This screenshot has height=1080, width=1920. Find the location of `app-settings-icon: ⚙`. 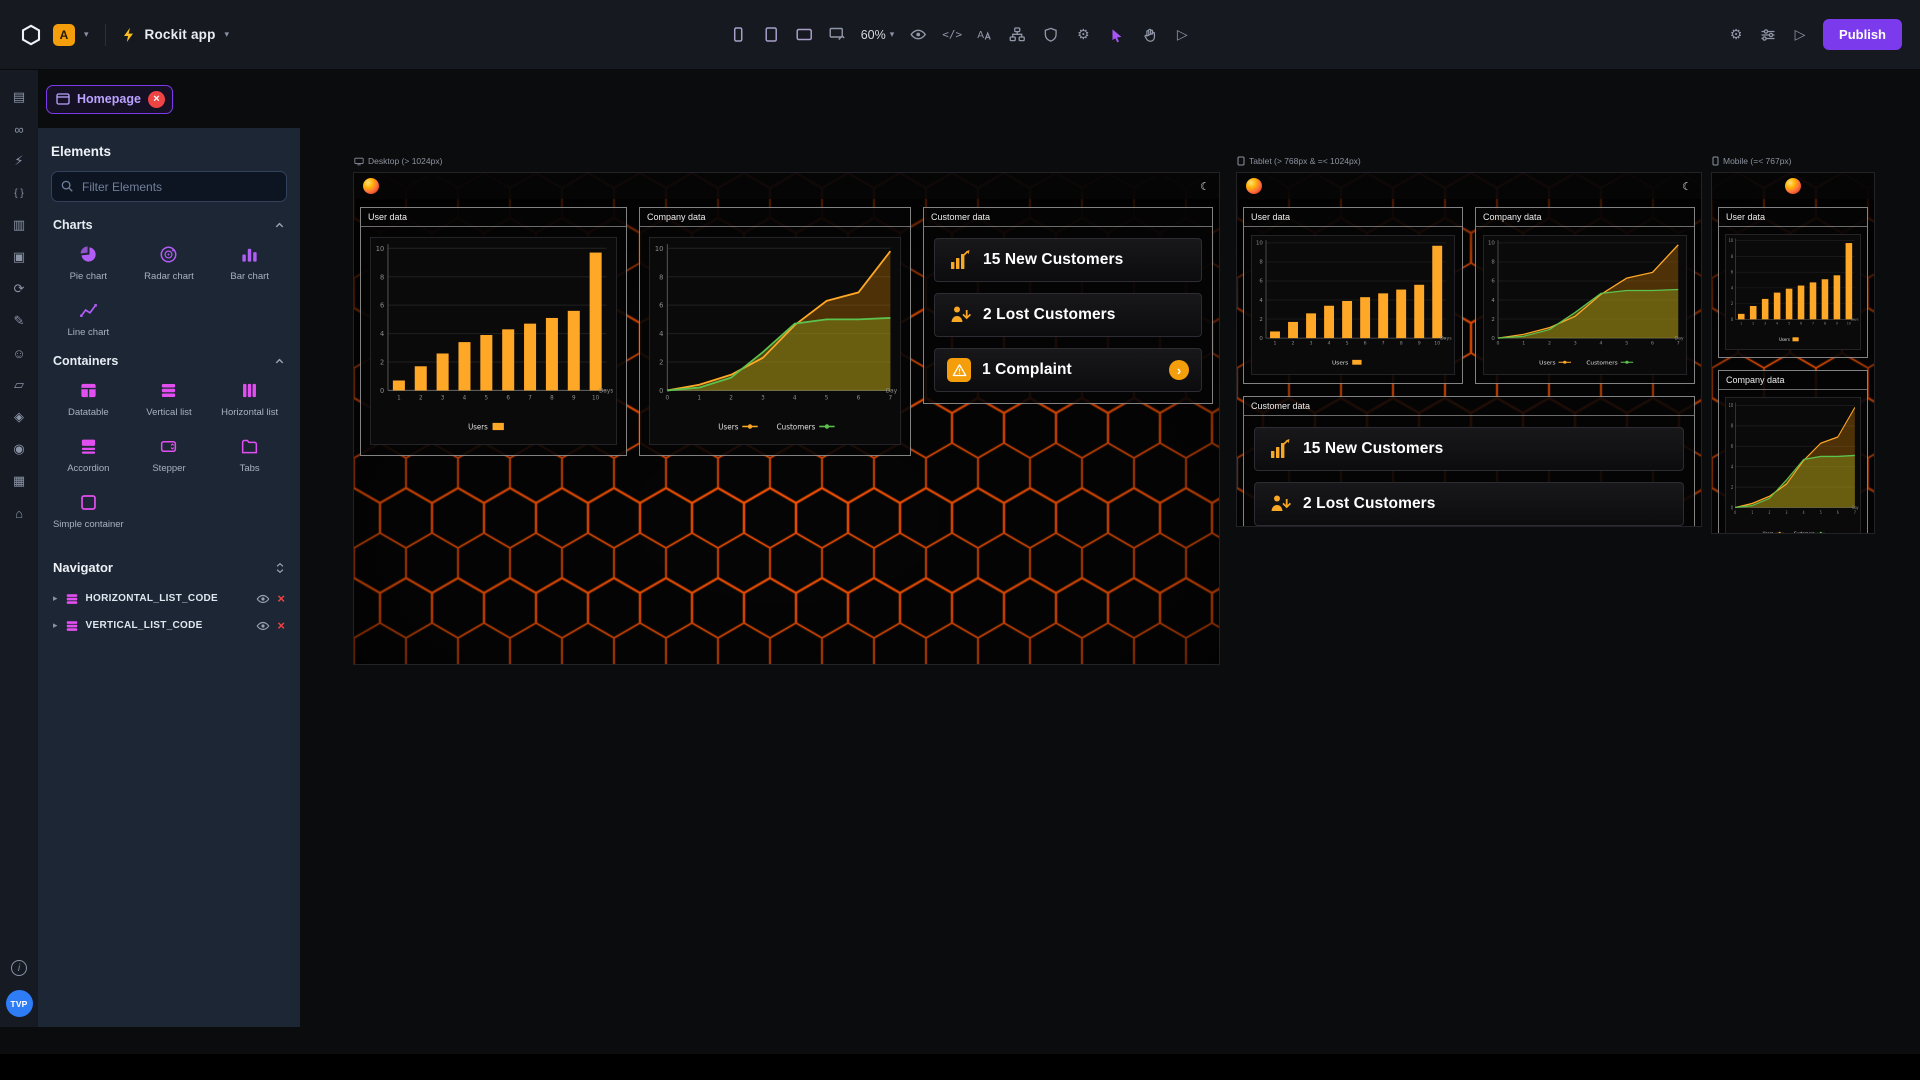

app-settings-icon: ⚙ is located at coordinates (1736, 35).